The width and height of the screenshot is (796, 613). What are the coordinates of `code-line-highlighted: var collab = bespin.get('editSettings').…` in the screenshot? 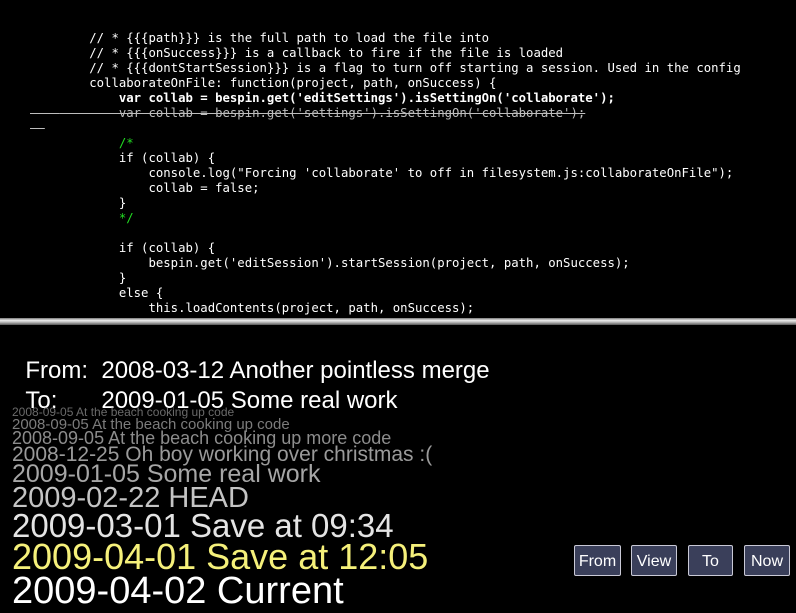 It's located at (322, 90).